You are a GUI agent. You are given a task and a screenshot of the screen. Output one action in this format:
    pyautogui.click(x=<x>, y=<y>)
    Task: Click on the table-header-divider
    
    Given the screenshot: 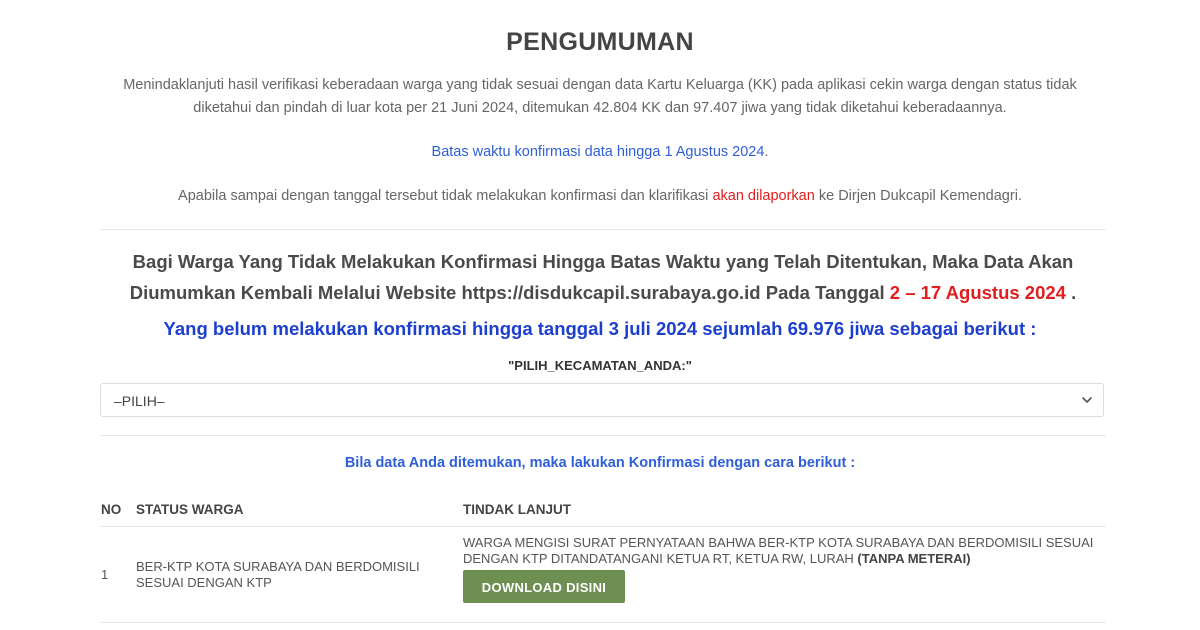 What is the action you would take?
    pyautogui.click(x=603, y=526)
    